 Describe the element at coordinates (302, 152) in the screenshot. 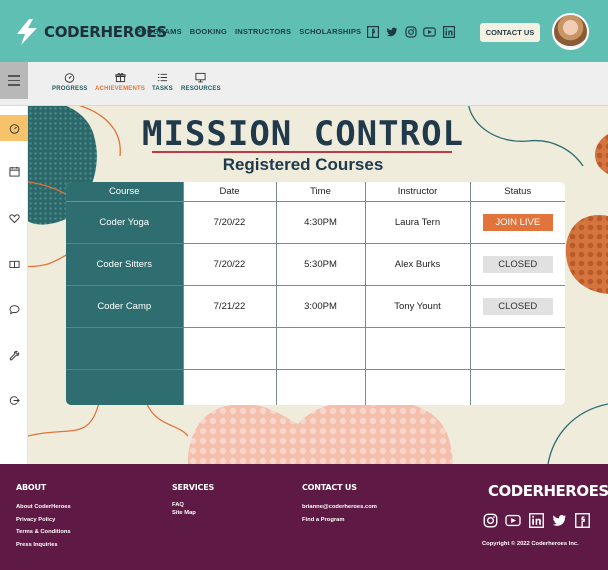

I see `title-underline` at that location.